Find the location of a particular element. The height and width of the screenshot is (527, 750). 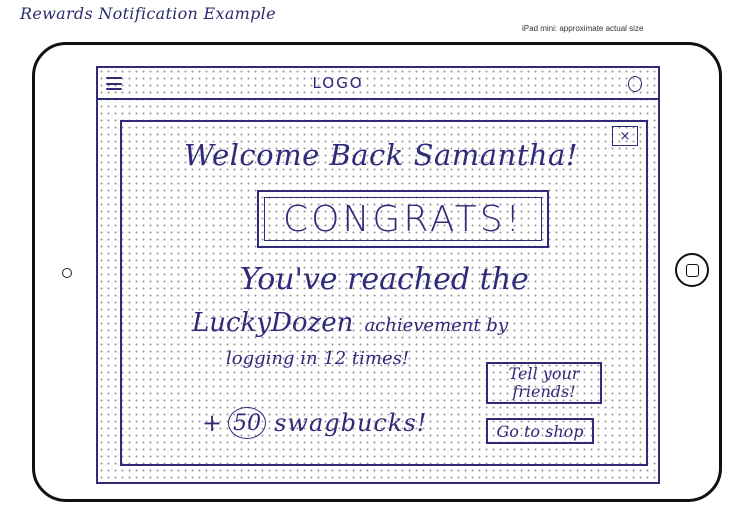

home-button is located at coordinates (692, 270).